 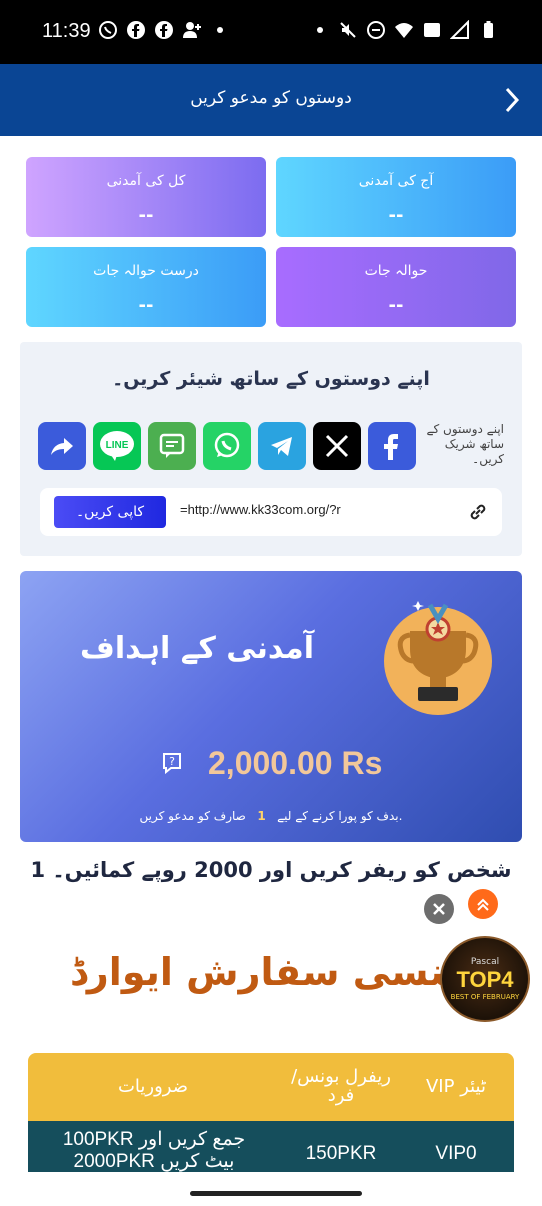 I want to click on whatsapp-icon, so click(x=227, y=446).